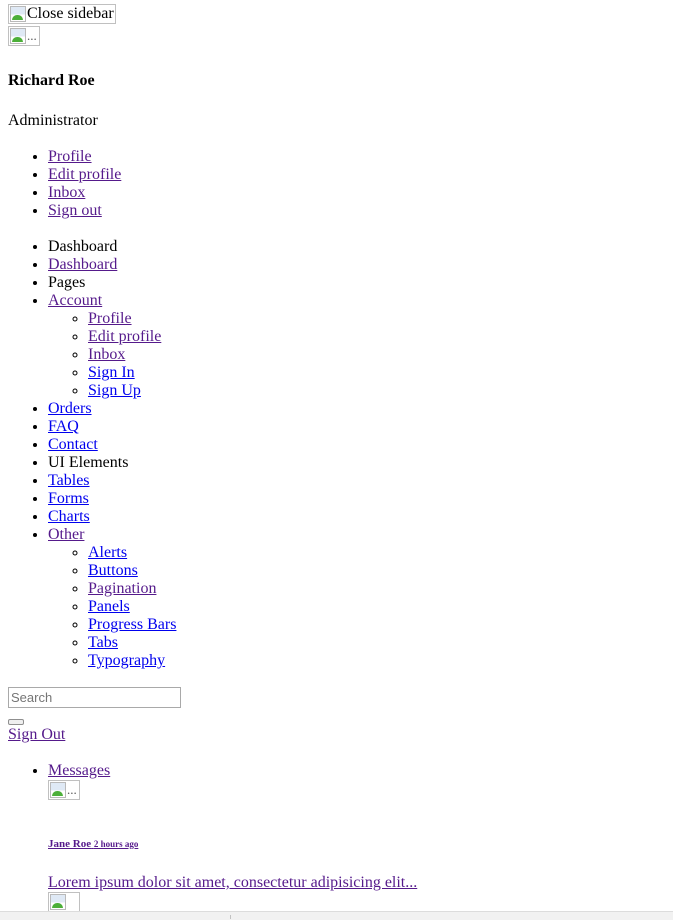  Describe the element at coordinates (107, 552) in the screenshot. I see `alerts-link: Alerts` at that location.